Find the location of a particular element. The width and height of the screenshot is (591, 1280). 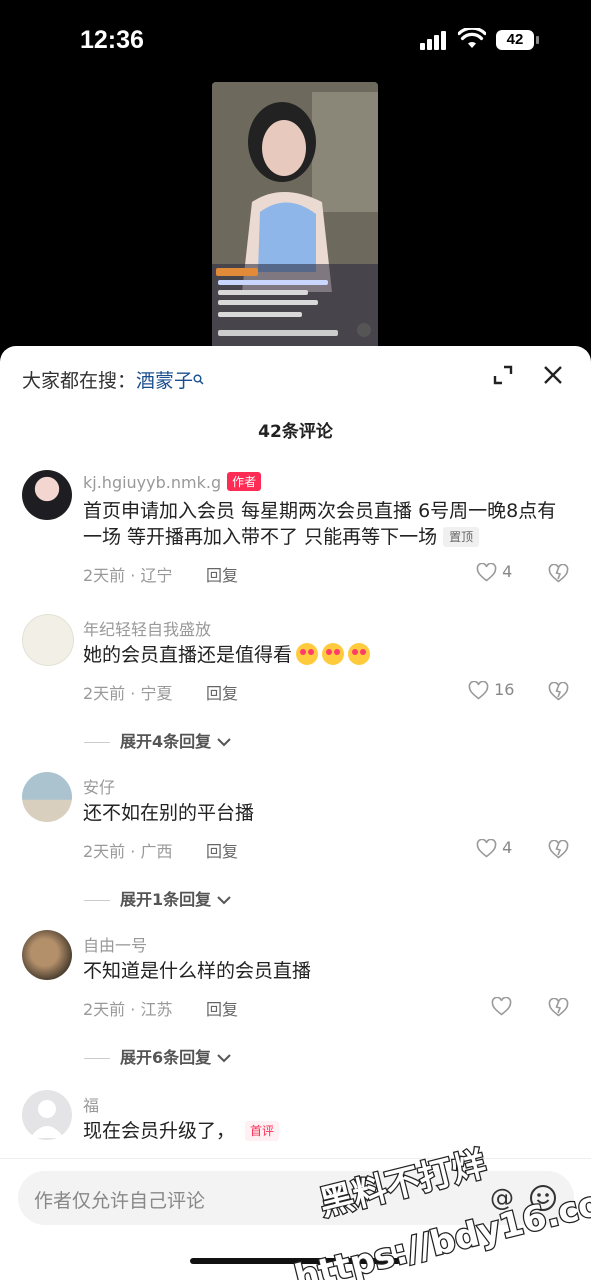

video-frame-image is located at coordinates (295, 216).